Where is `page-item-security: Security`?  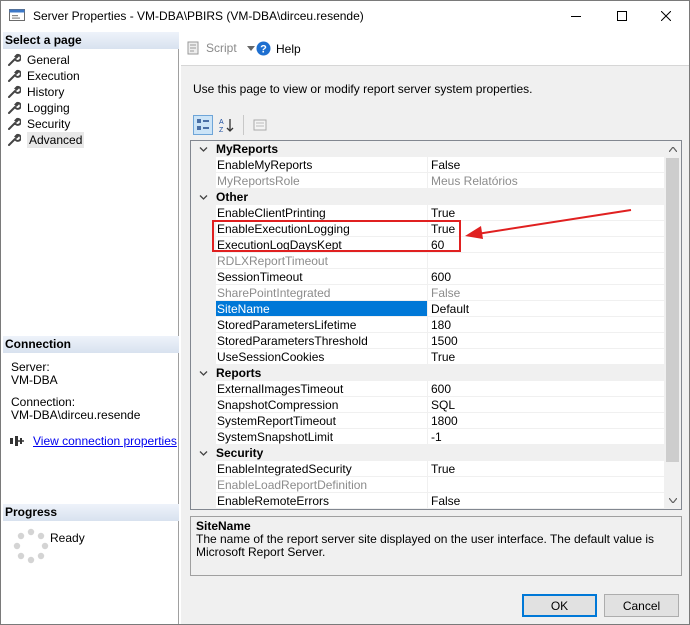
page-item-security: Security is located at coordinates (45, 124).